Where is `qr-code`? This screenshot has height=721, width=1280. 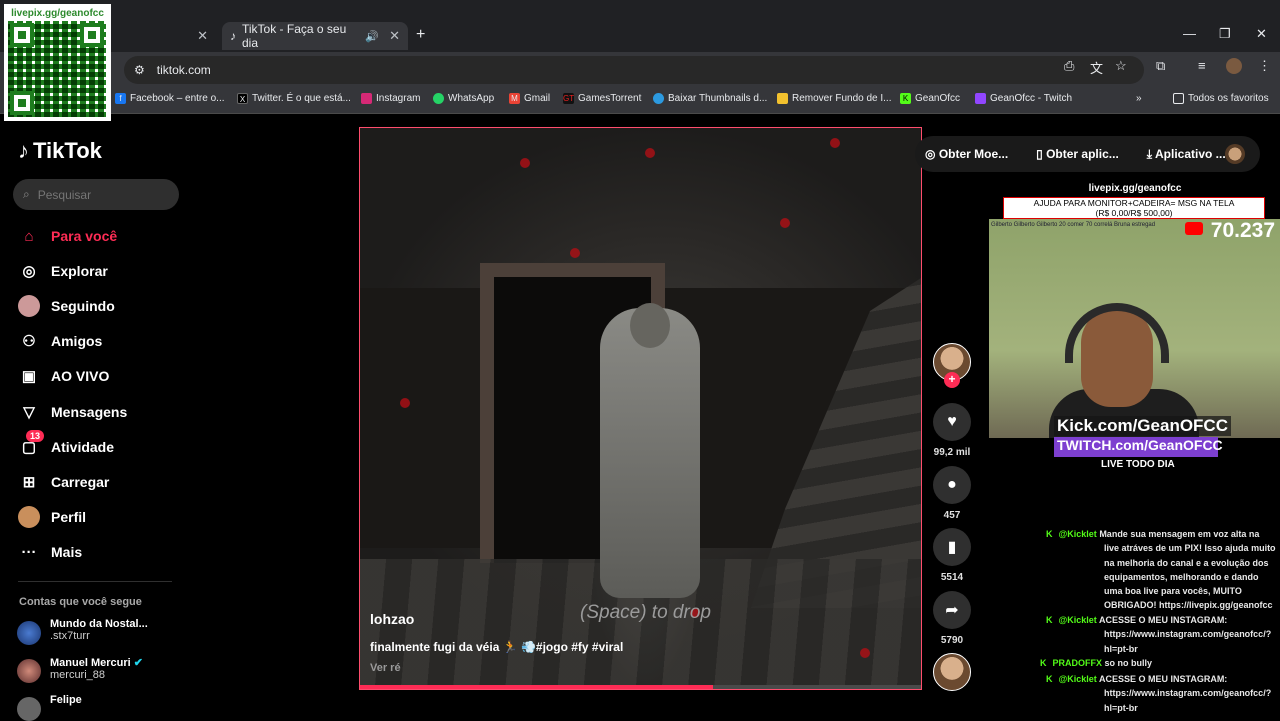 qr-code is located at coordinates (57, 69).